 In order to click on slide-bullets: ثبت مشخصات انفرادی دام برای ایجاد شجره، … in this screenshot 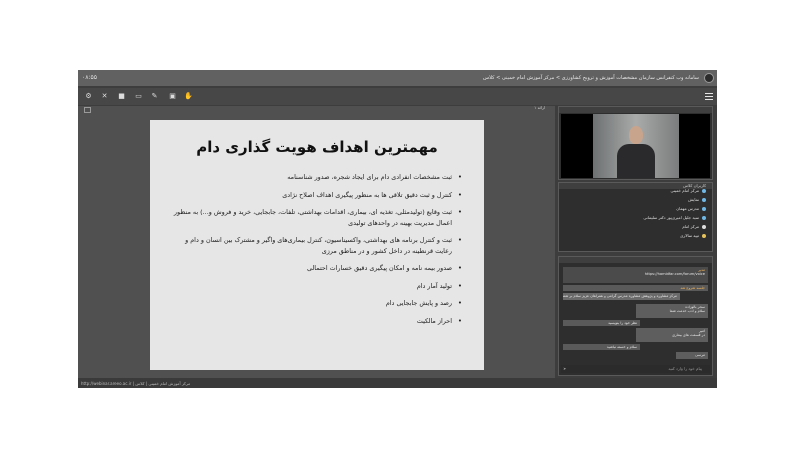, I will do `click(317, 252)`.